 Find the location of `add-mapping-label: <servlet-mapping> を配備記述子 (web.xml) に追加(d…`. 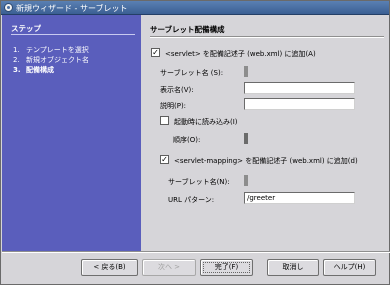

add-mapping-label: <servlet-mapping> を配備記述子 (web.xml) に追加(d… is located at coordinates (266, 161).